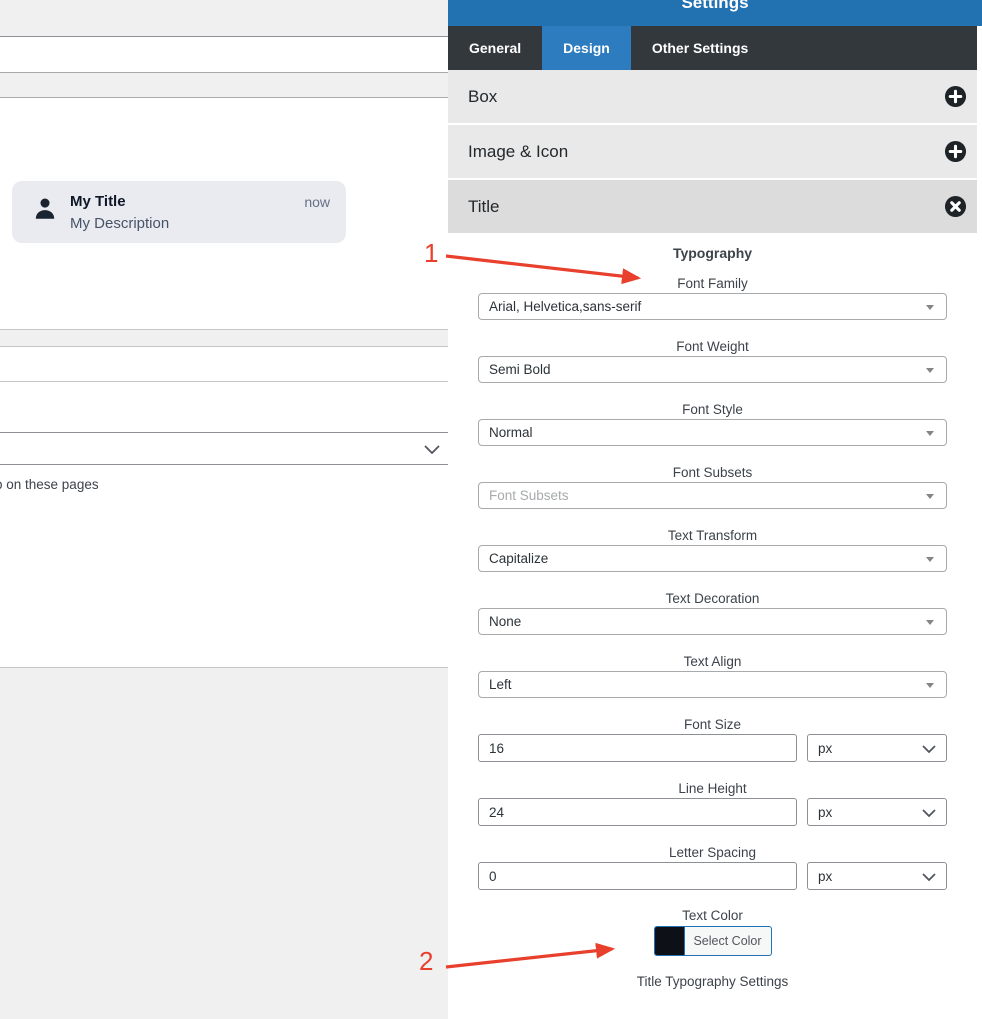 The width and height of the screenshot is (982, 1019). Describe the element at coordinates (877, 876) in the screenshot. I see `letter-spacing-unit-select: px` at that location.